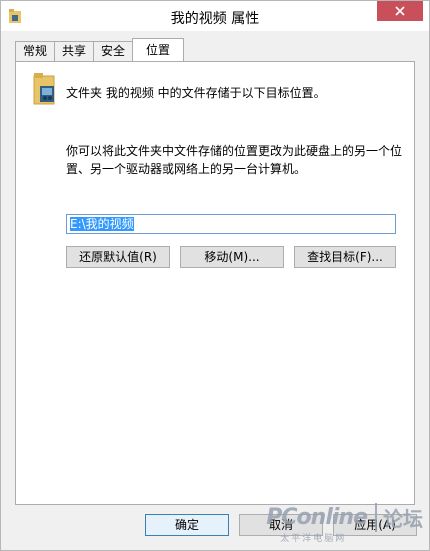  Describe the element at coordinates (44, 89) in the screenshot. I see `folder-video-icon` at that location.